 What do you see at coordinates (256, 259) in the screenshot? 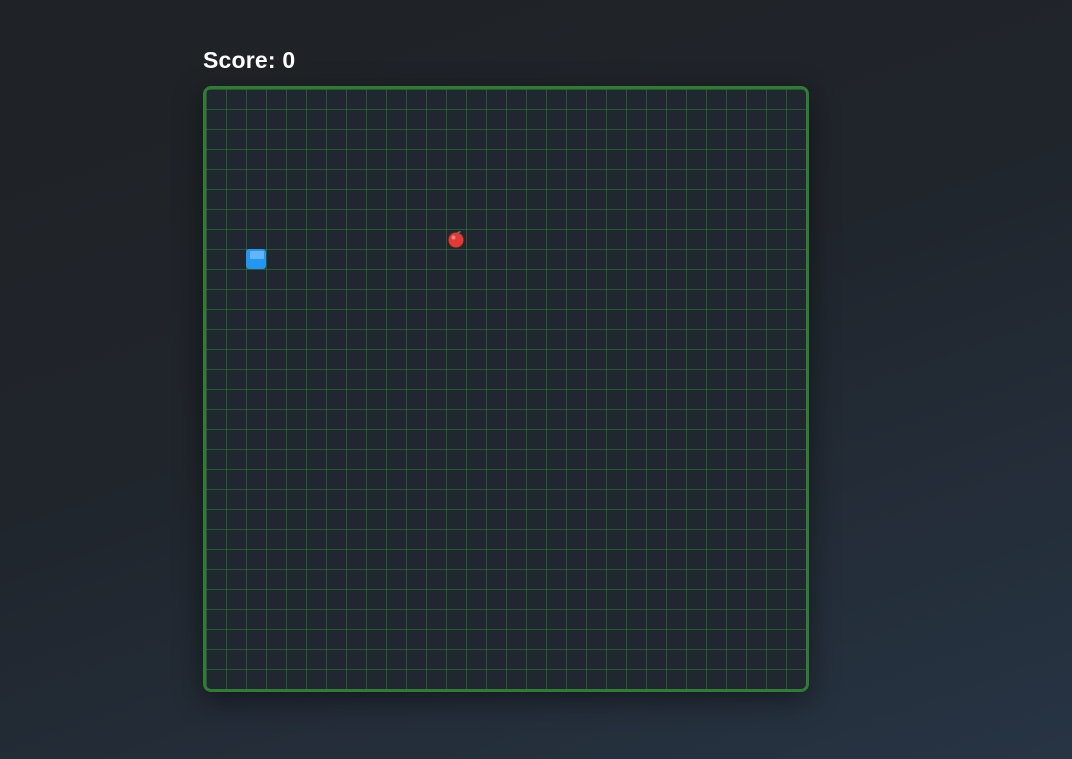
I see `snake-head` at bounding box center [256, 259].